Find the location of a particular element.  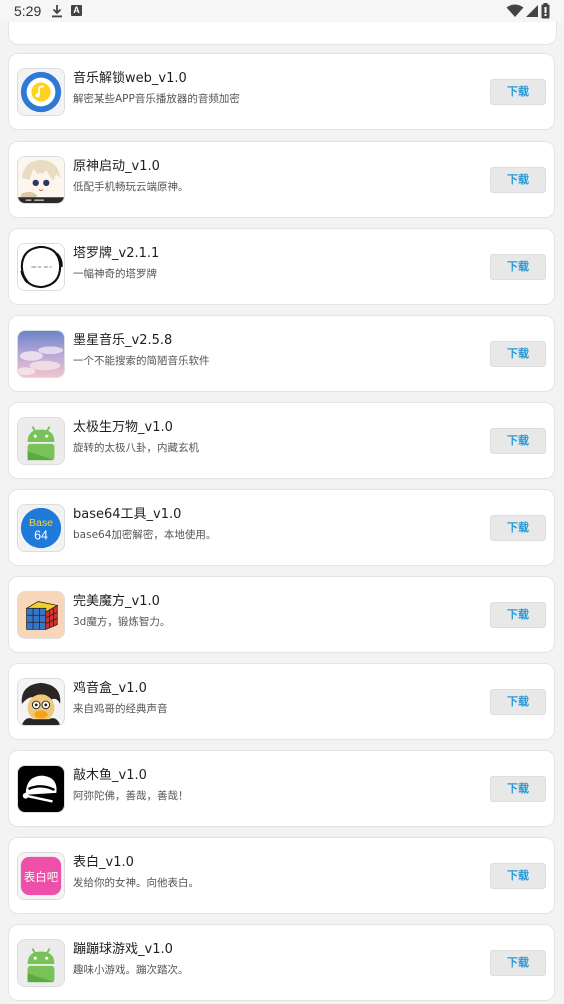

list-item: 音乐解锁web_v1.0 解密某些APP音乐播放器的音频加密 下载 is located at coordinates (281, 91).